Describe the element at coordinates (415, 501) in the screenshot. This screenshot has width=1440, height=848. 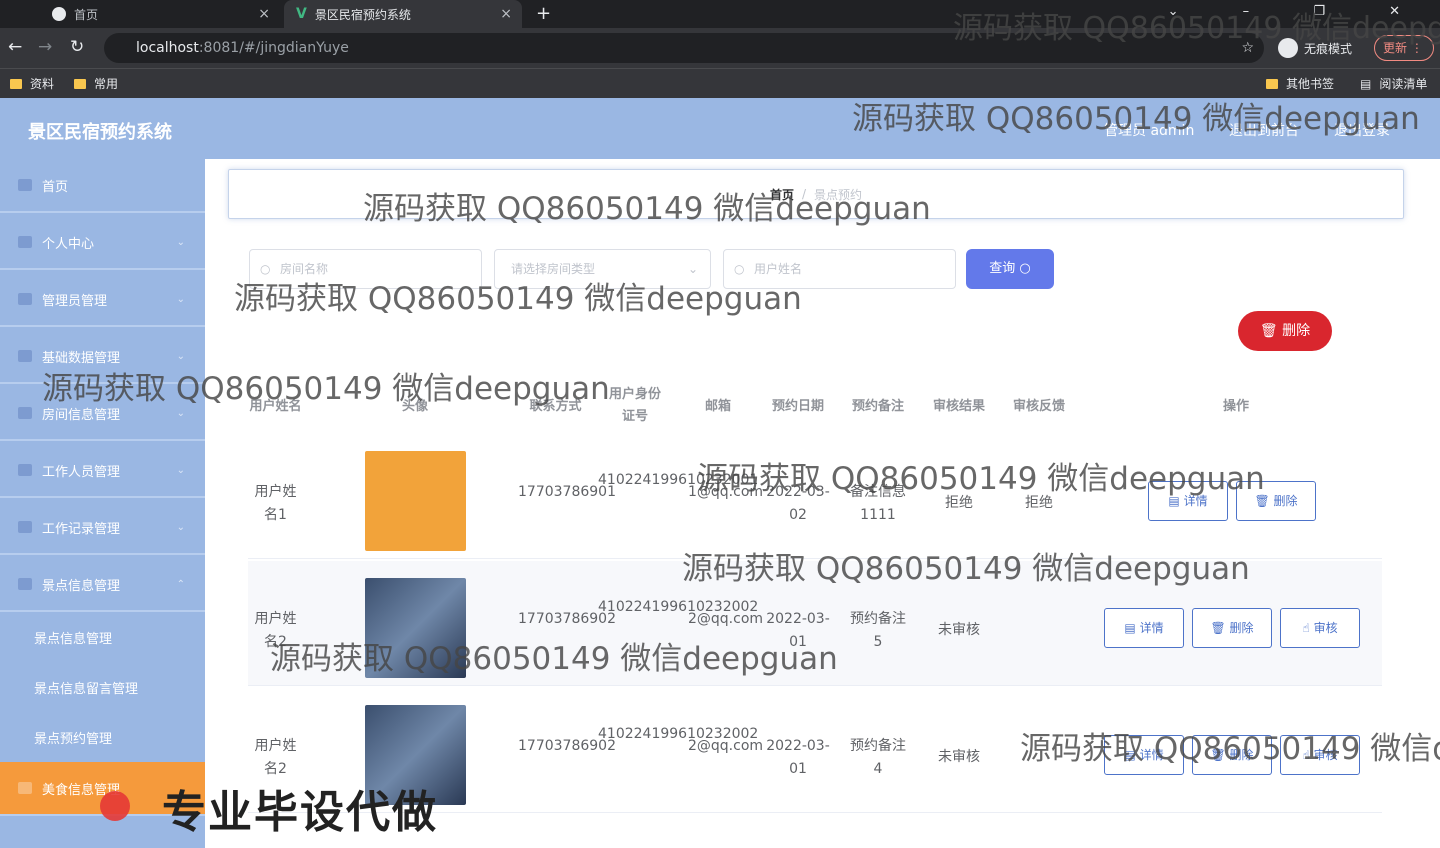
I see `avatar` at that location.